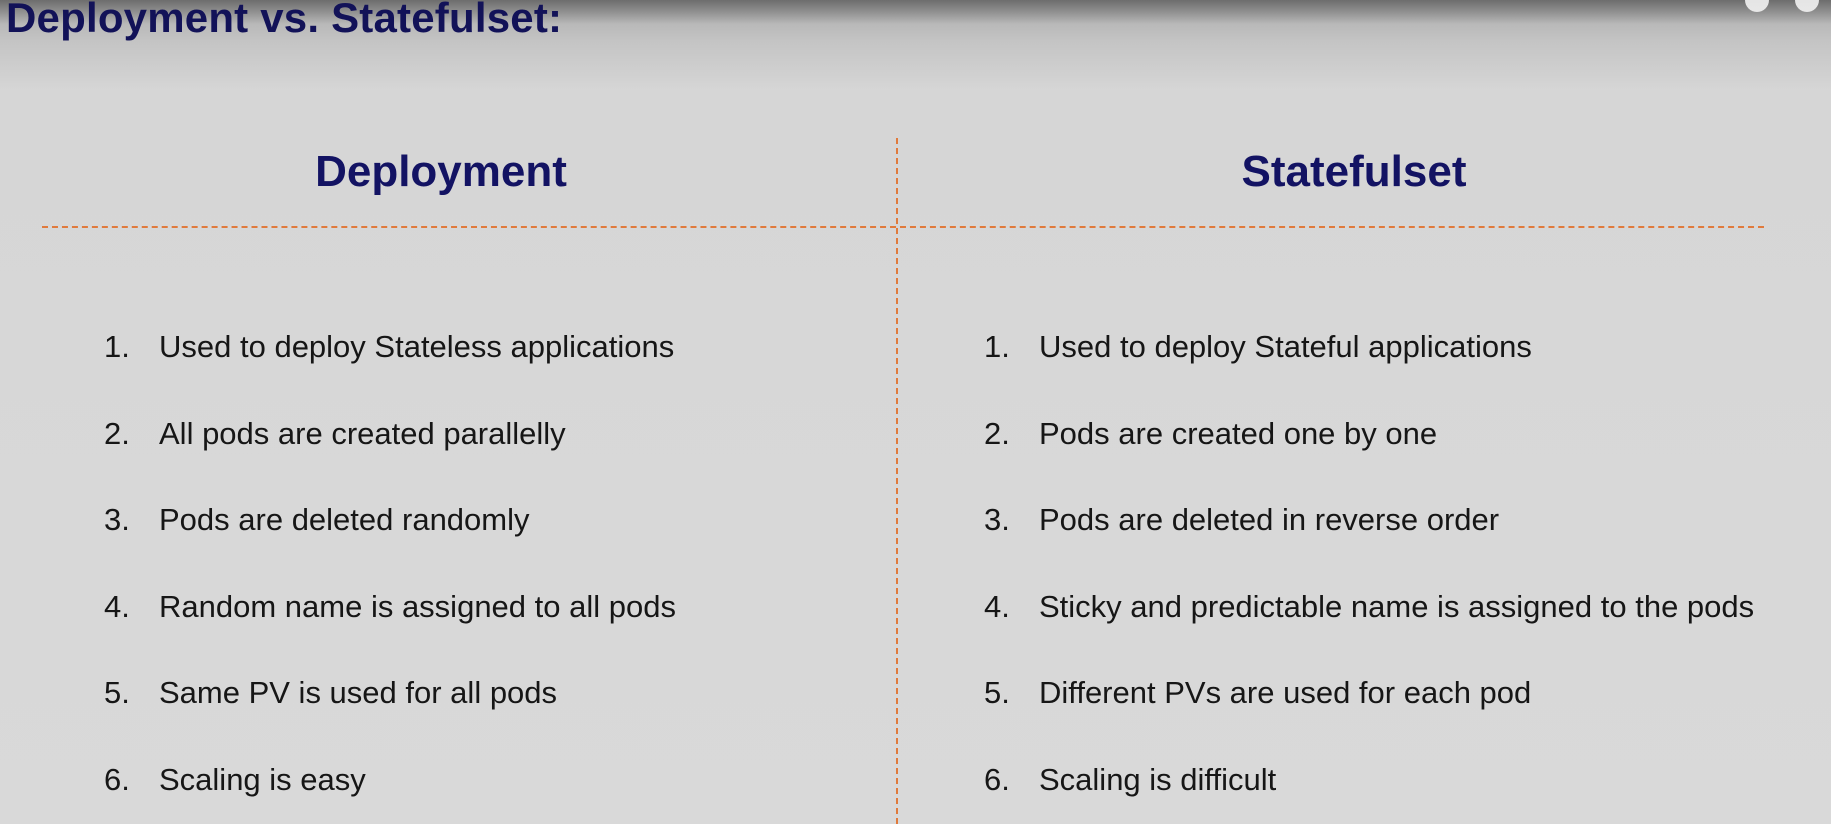 This screenshot has width=1831, height=824. Describe the element at coordinates (417, 347) in the screenshot. I see `item-text: Used to deploy Stateless applications` at that location.